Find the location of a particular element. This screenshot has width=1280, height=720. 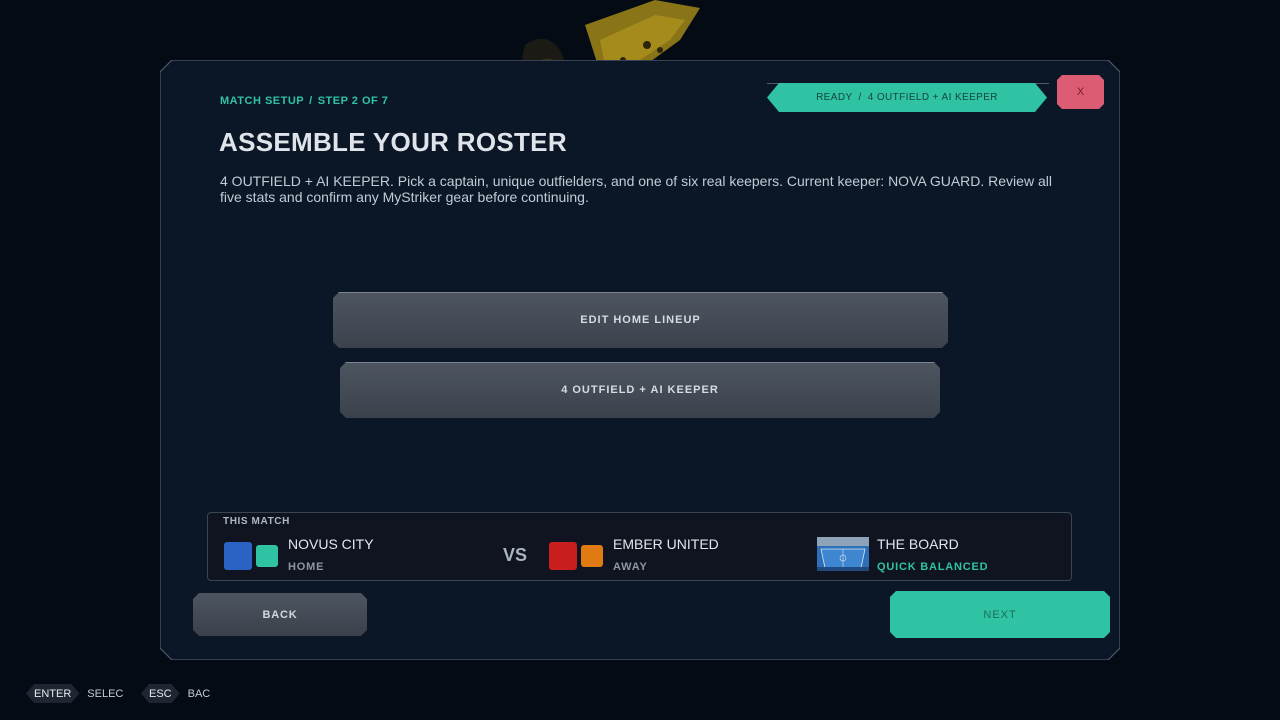

home-primary-color-swatch is located at coordinates (238, 556).